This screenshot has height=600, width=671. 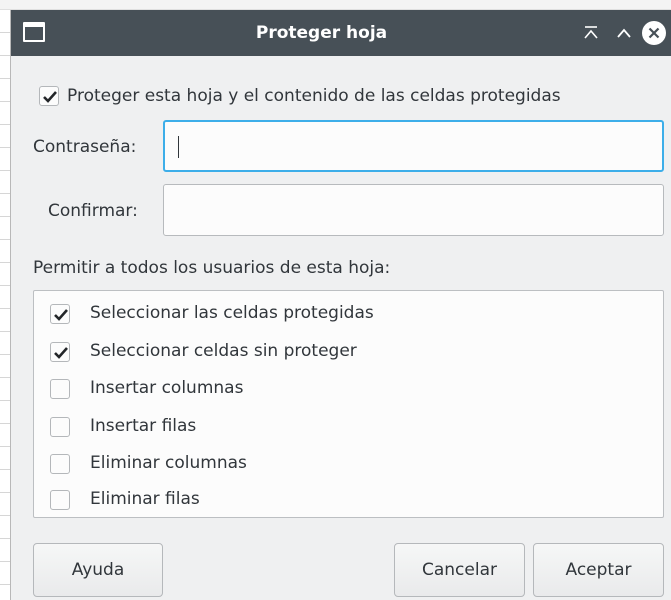 I want to click on password-label: Contraseña:, so click(x=85, y=147).